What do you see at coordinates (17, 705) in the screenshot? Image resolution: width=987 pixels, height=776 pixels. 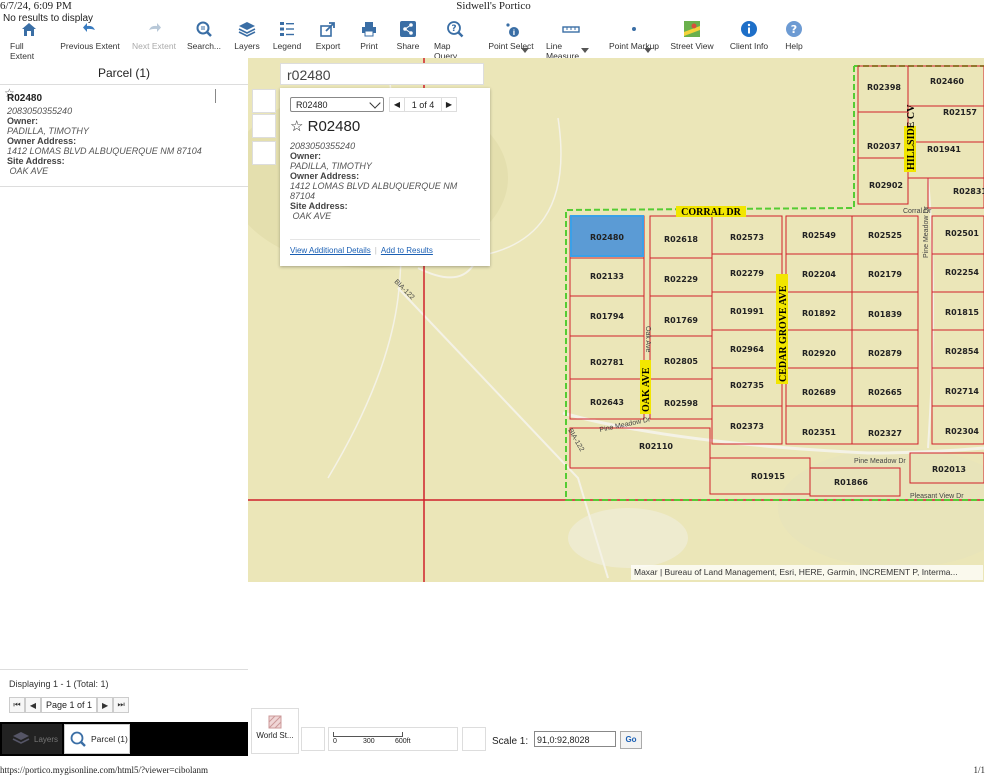 I see `first-page-button: ⏮` at bounding box center [17, 705].